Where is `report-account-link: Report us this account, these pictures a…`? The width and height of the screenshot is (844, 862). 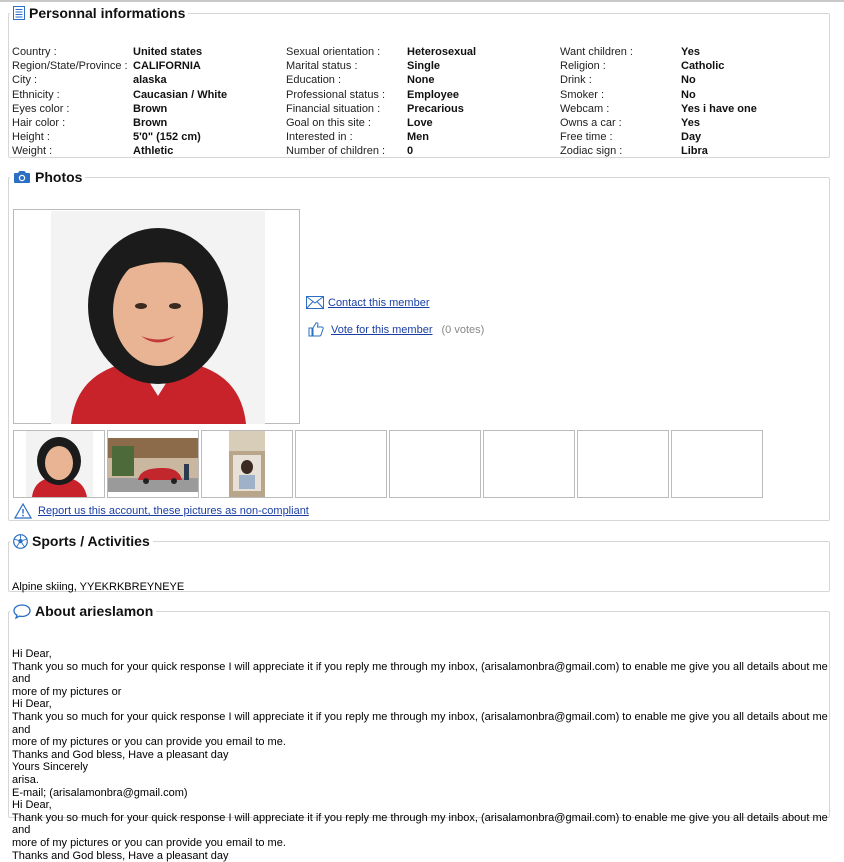
report-account-link: Report us this account, these pictures a… is located at coordinates (173, 511).